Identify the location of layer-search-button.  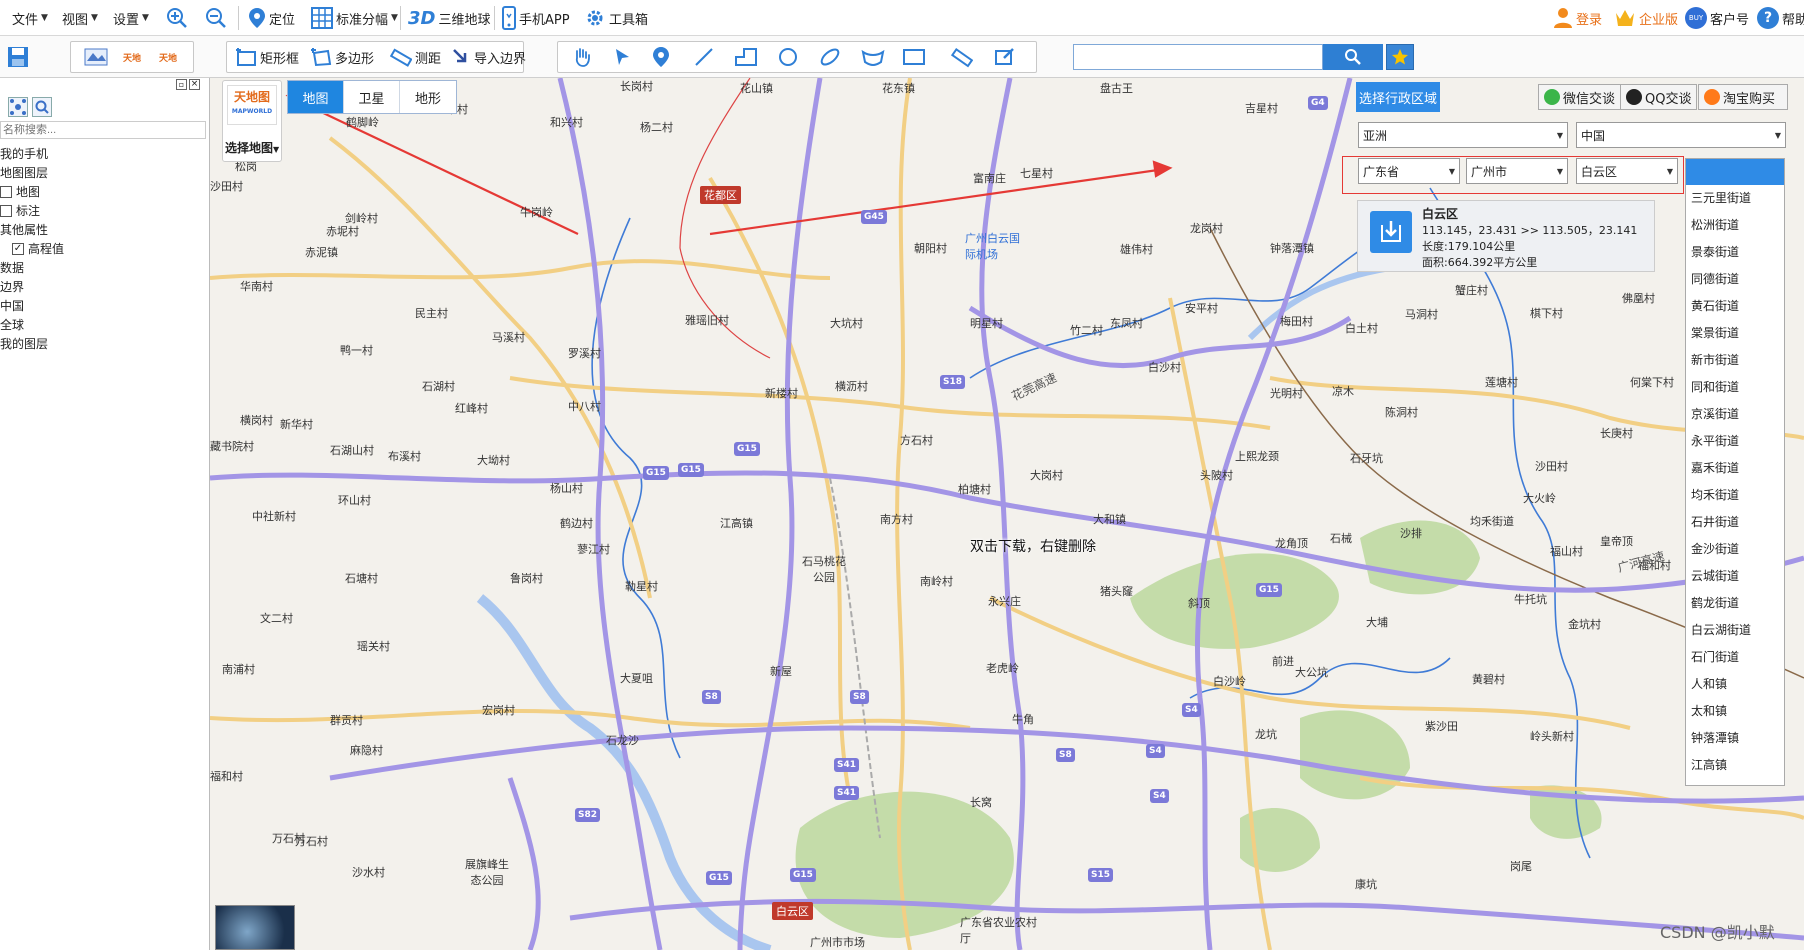
(42, 107).